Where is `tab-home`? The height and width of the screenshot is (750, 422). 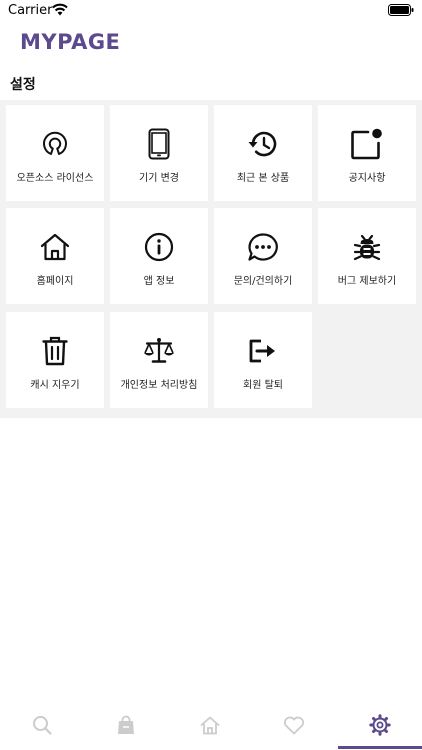
tab-home is located at coordinates (210, 725).